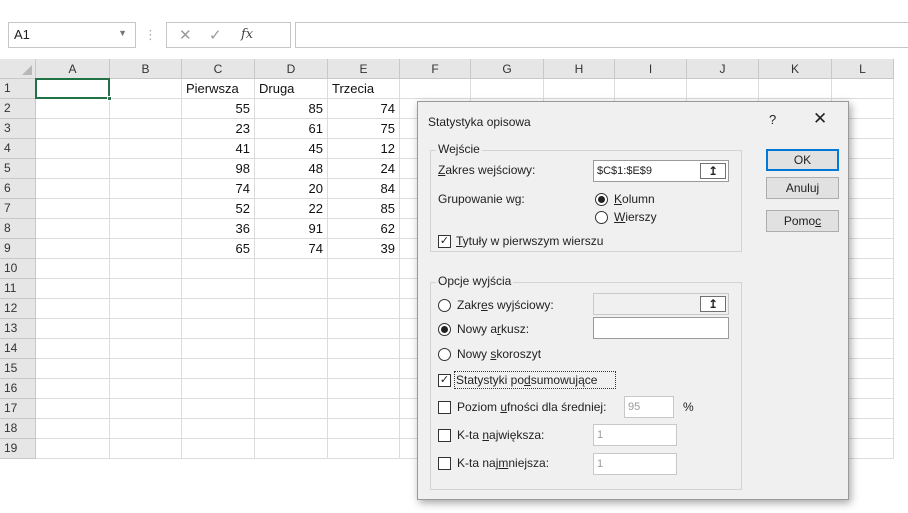  Describe the element at coordinates (364, 409) in the screenshot. I see `cell-e17` at that location.